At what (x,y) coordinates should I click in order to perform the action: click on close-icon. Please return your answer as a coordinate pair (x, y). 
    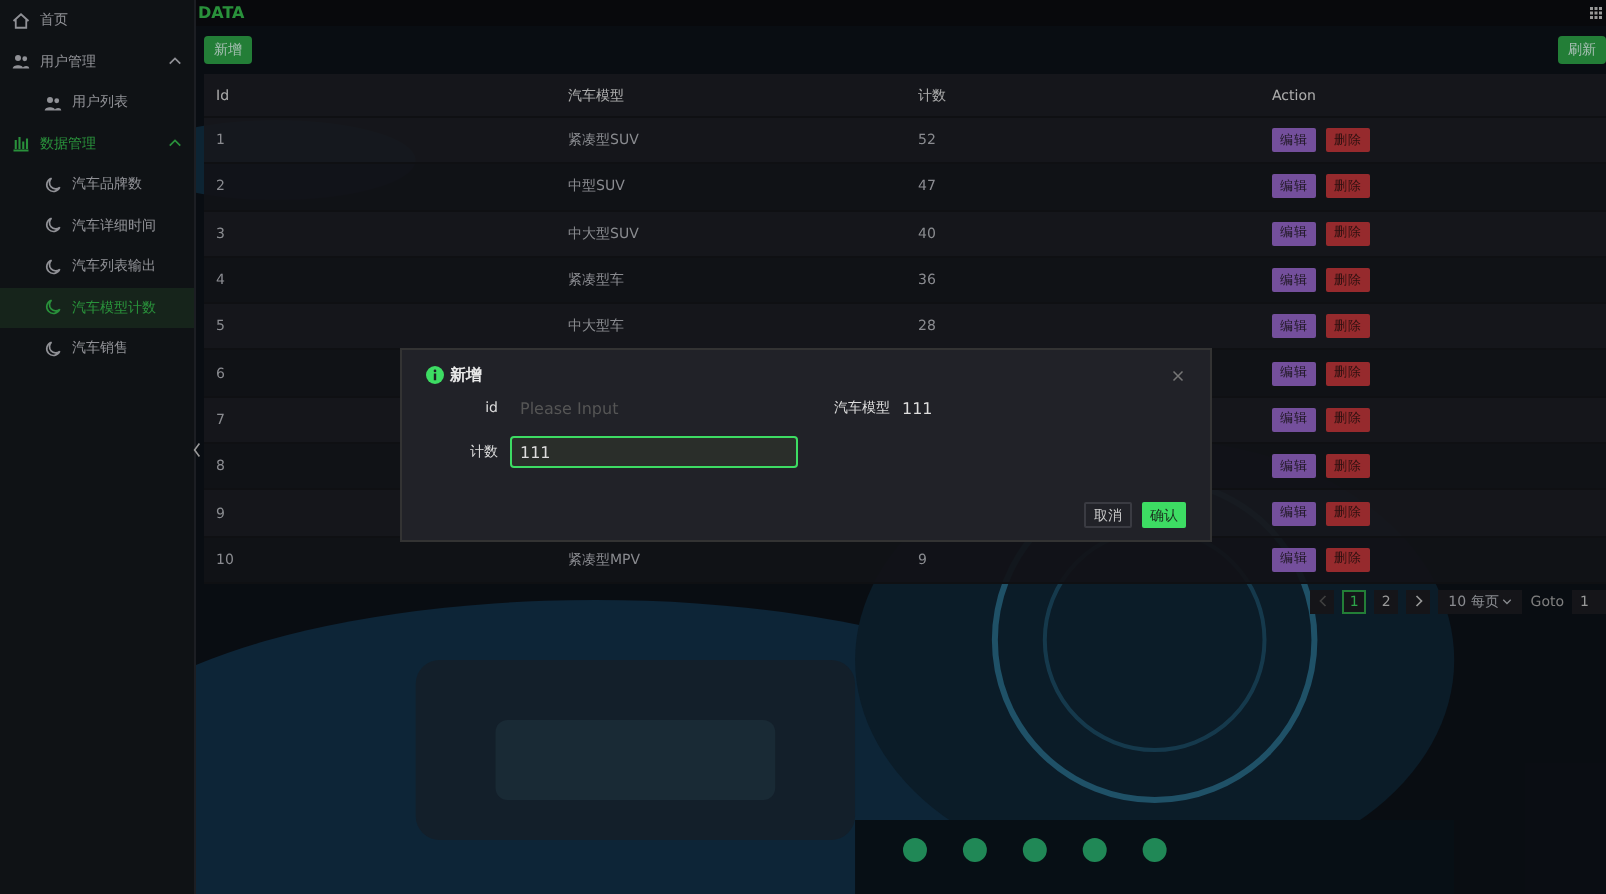
    Looking at the image, I should click on (1178, 375).